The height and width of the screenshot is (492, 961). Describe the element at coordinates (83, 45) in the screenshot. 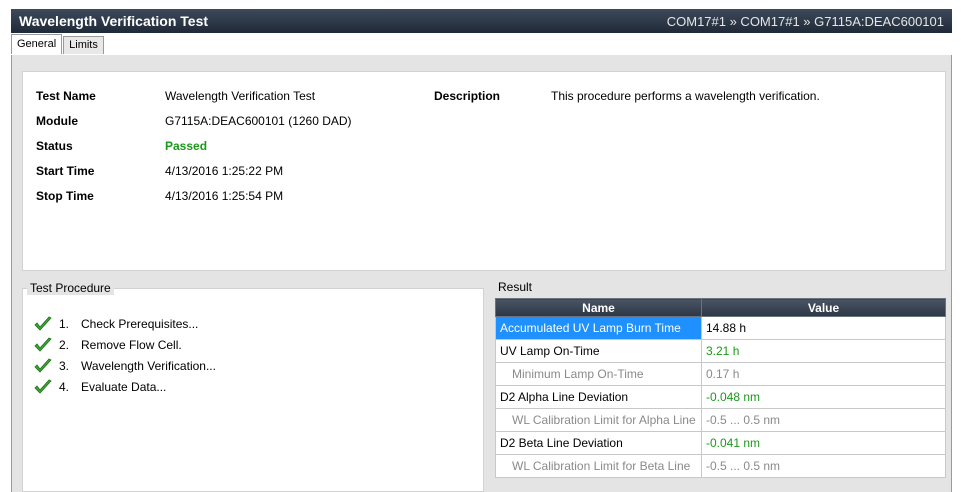

I see `tab-limits: Limits` at that location.